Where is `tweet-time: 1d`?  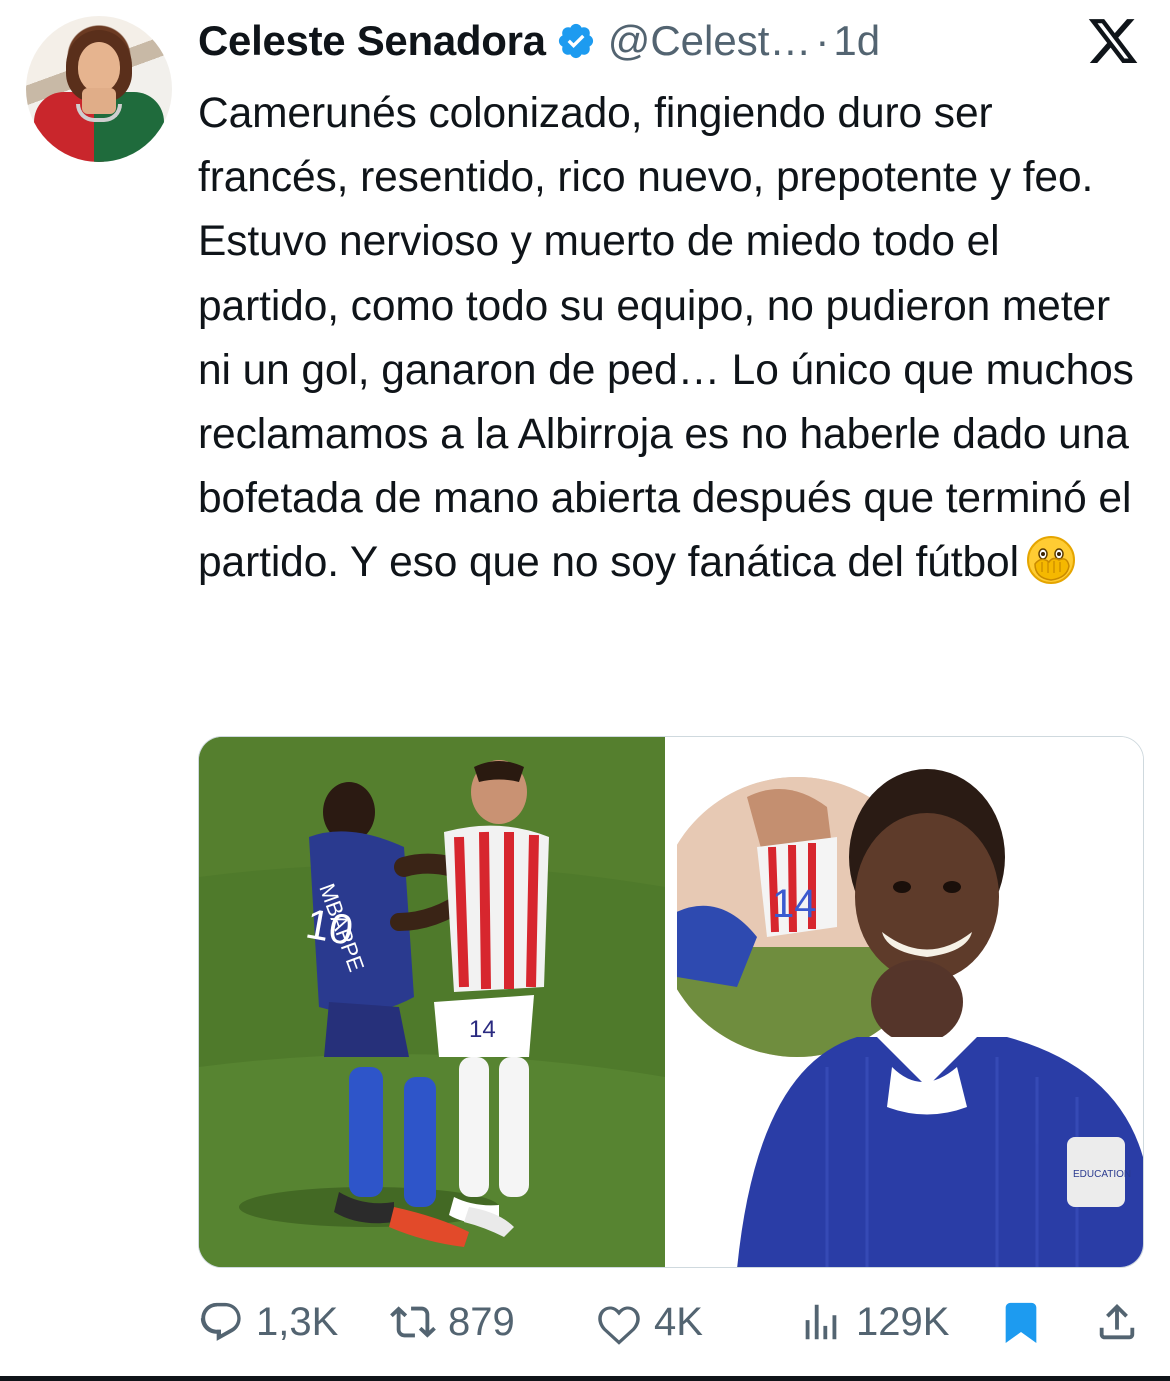 tweet-time: 1d is located at coordinates (856, 41).